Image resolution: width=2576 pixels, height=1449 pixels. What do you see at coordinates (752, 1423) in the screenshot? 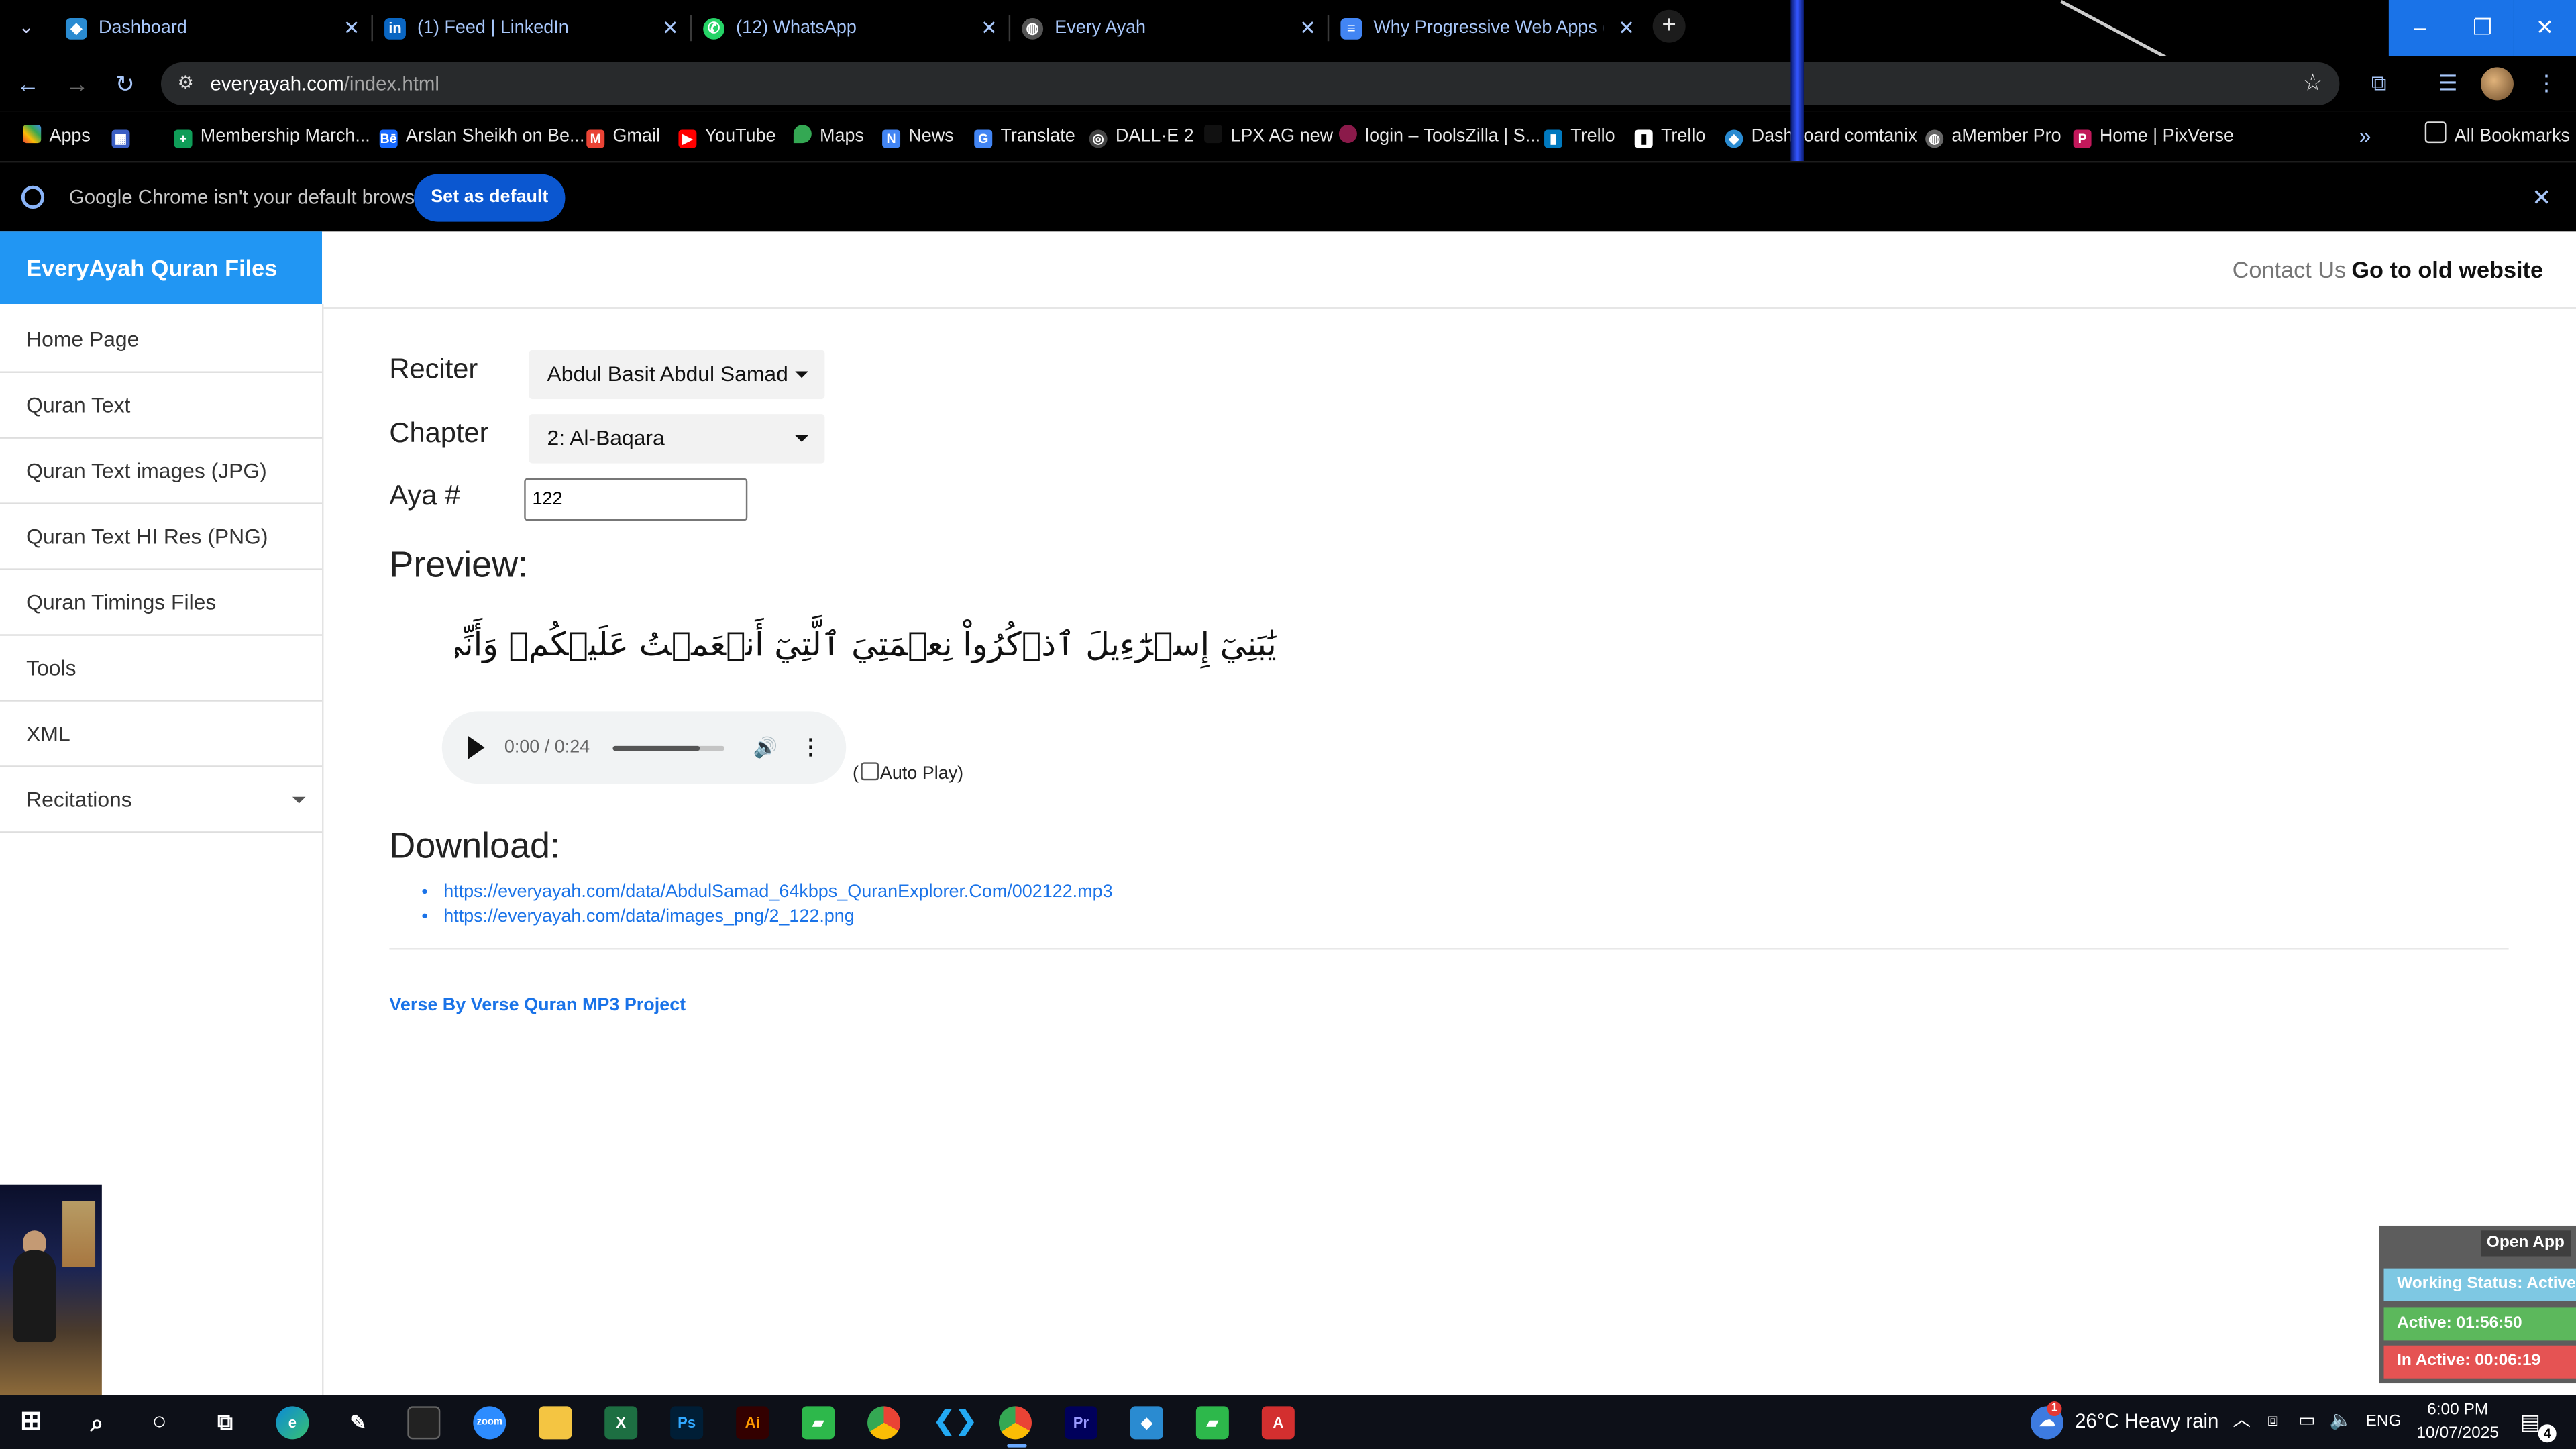
I see `illustrator-icon: Ai` at bounding box center [752, 1423].